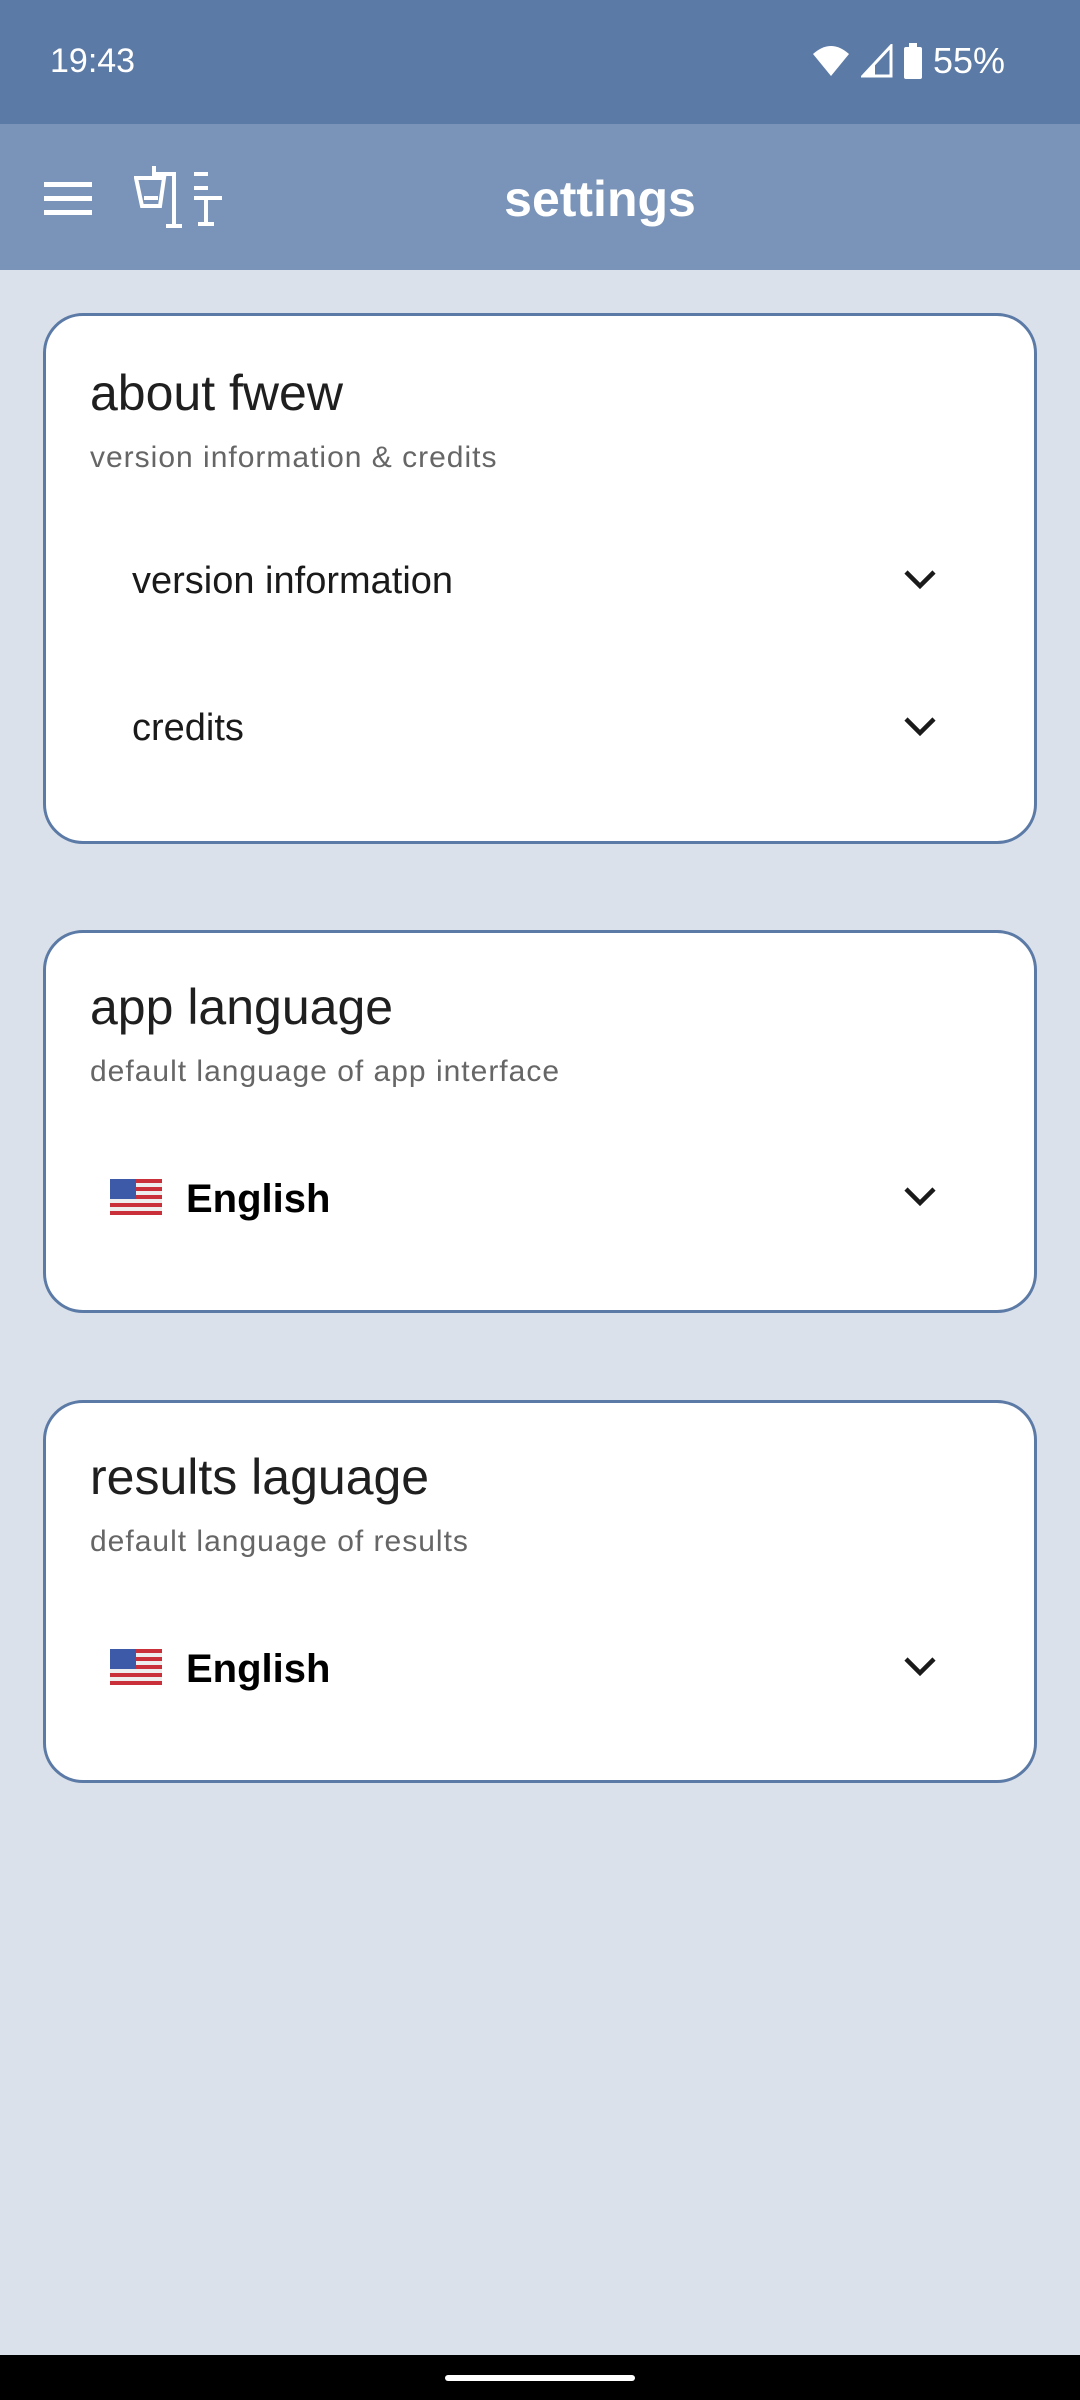 Image resolution: width=1080 pixels, height=2400 pixels. I want to click on wifi-icon, so click(830, 61).